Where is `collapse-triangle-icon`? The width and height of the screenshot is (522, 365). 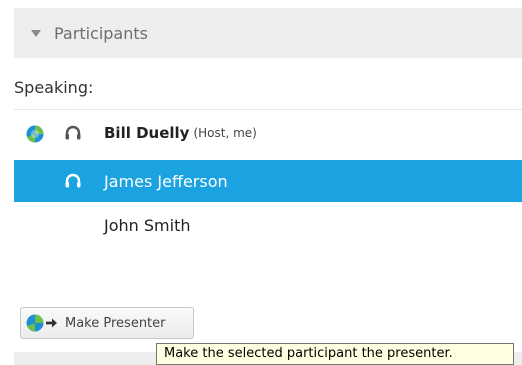 collapse-triangle-icon is located at coordinates (36, 33).